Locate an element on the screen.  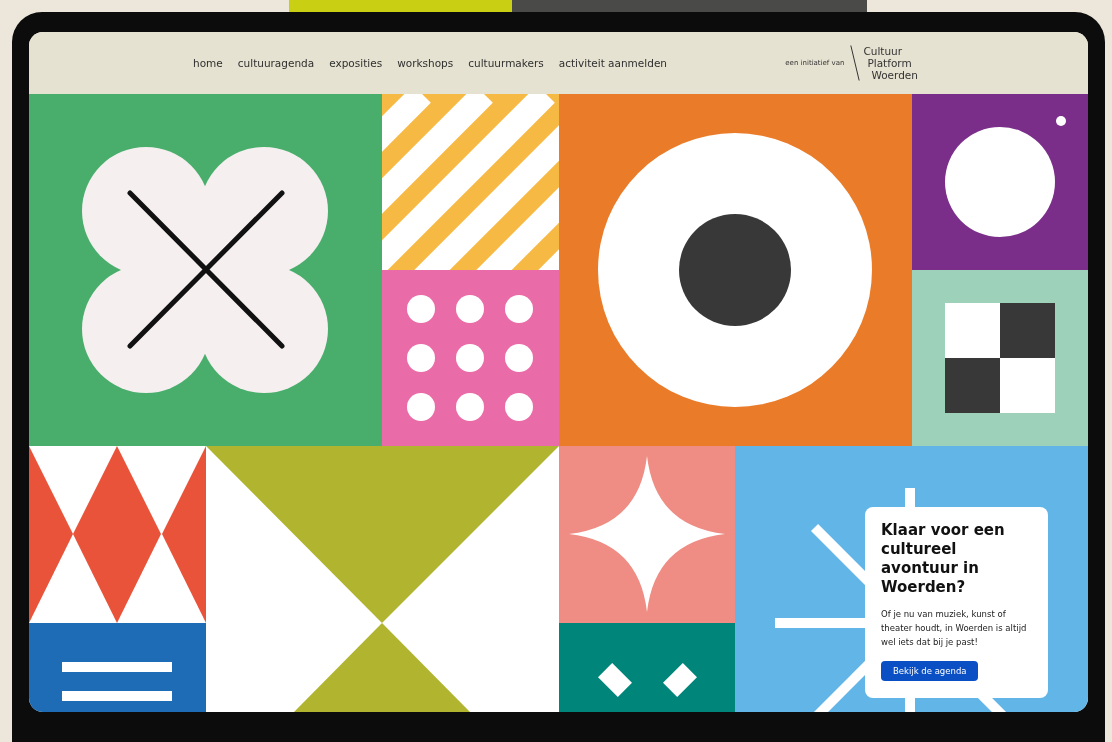
card-heading: Klaar voor een cultureel avontuur in Woerden? is located at coordinates (943, 559).